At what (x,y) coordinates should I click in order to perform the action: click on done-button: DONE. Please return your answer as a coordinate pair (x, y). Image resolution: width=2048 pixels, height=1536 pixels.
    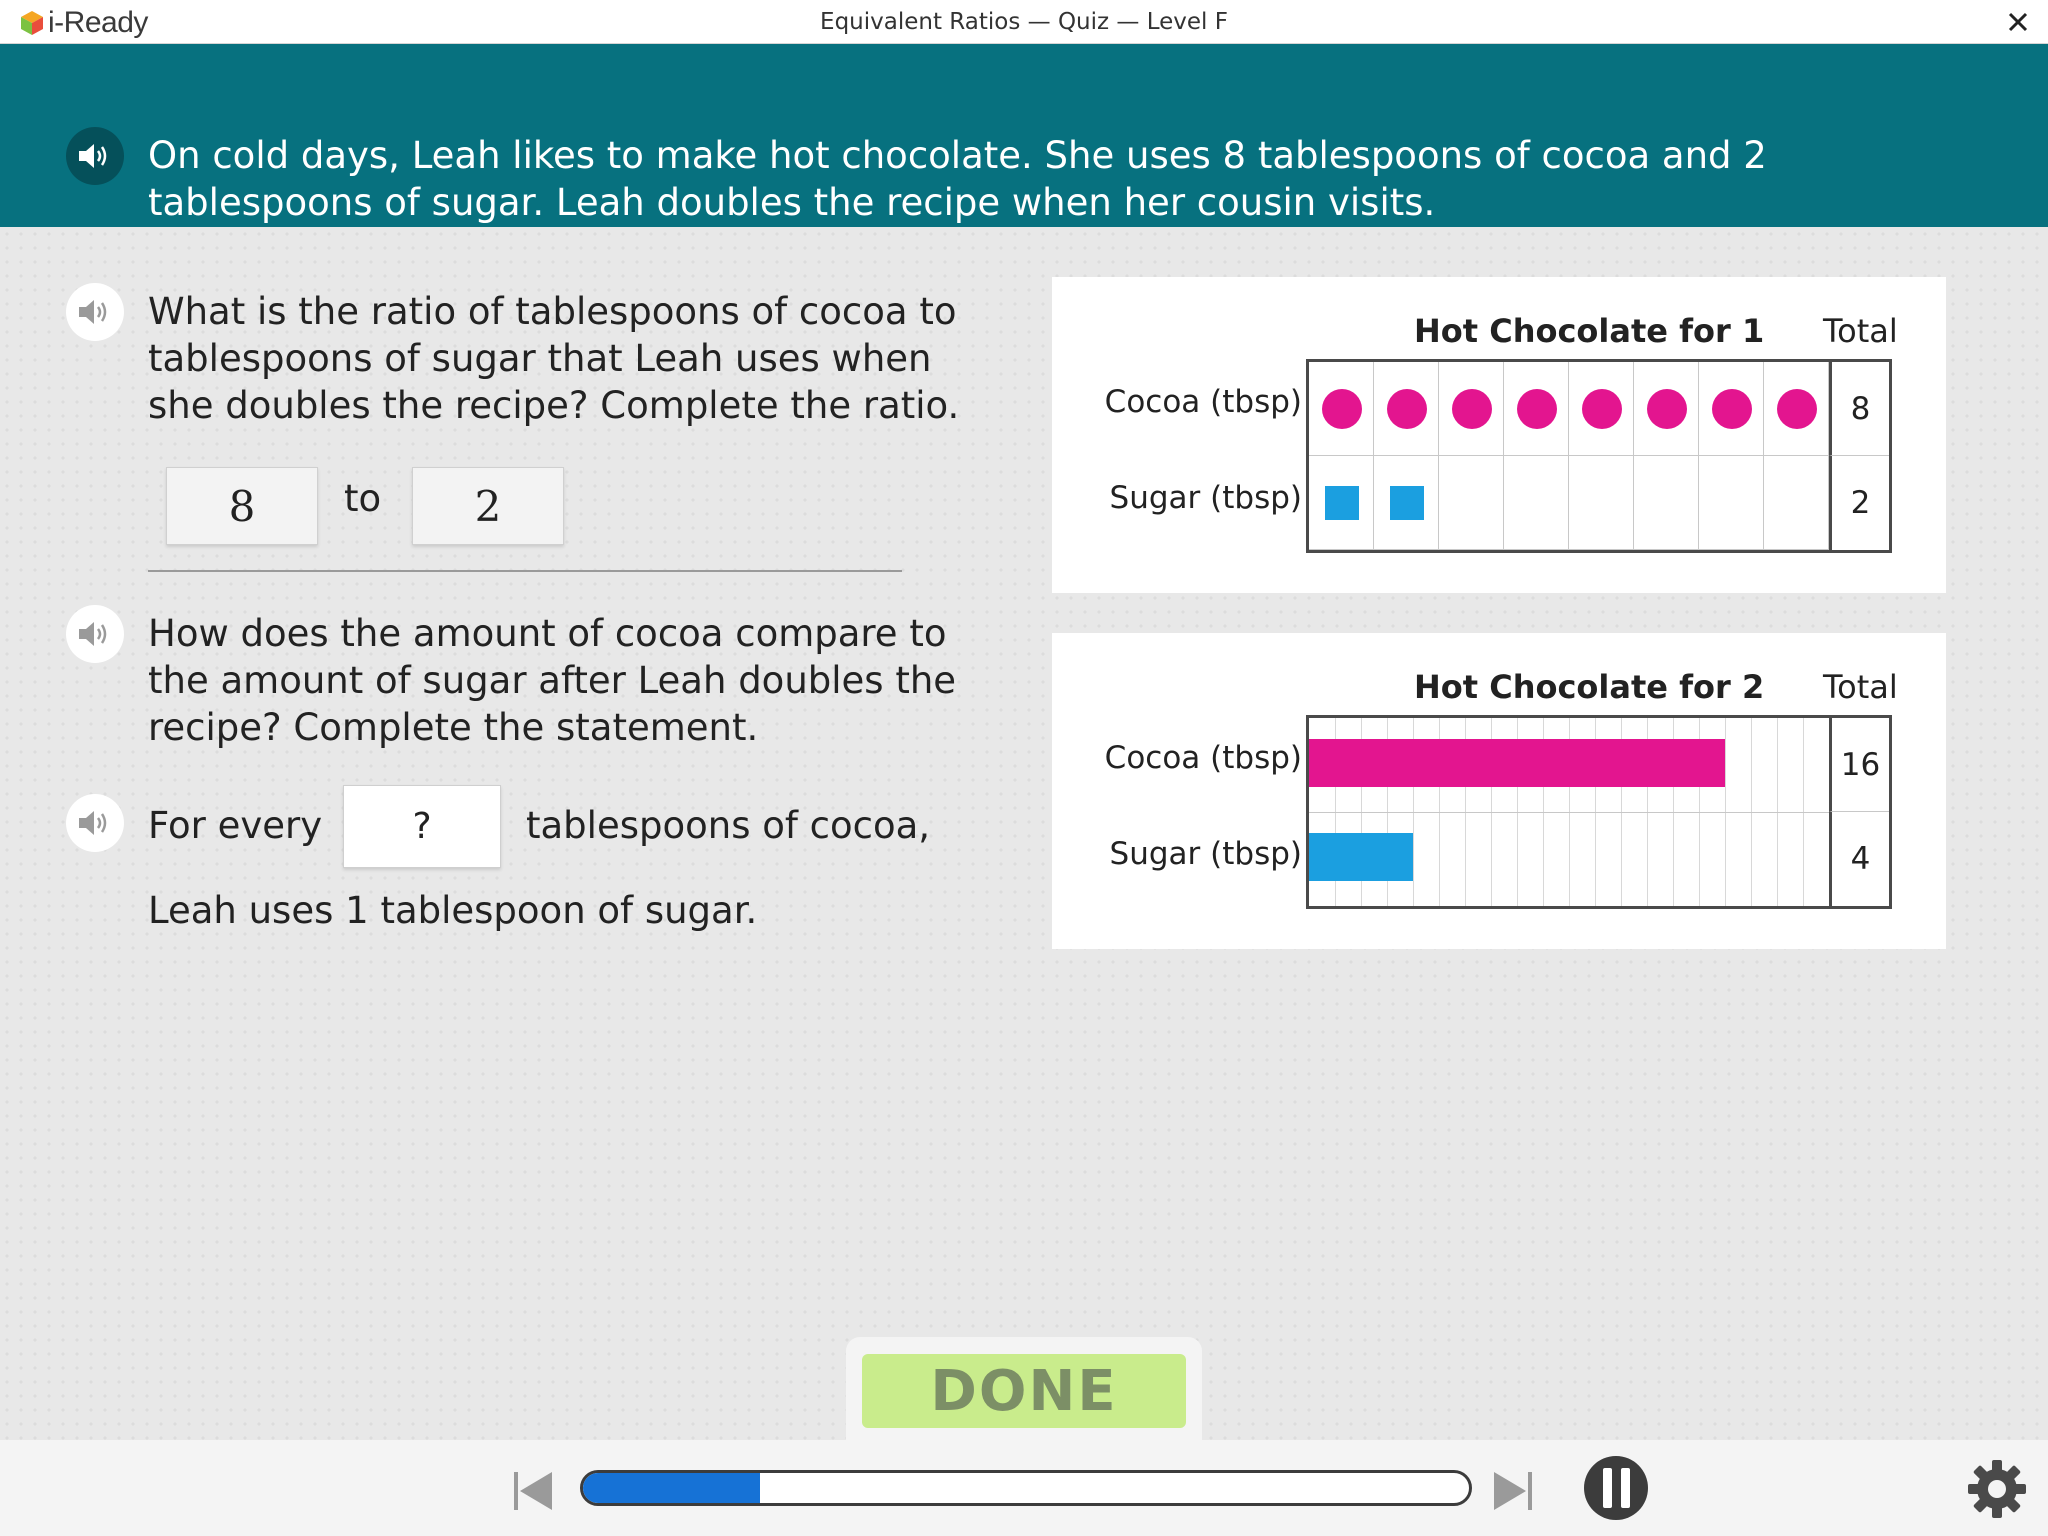
    Looking at the image, I should click on (1024, 1391).